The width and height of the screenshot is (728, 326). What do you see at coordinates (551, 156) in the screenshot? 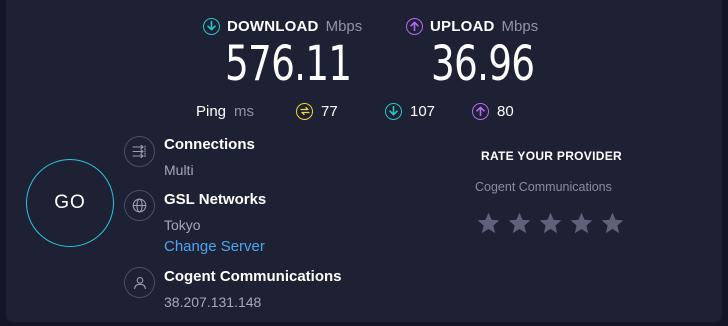
I see `rate-provider-title: RATE YOUR PROVIDER` at bounding box center [551, 156].